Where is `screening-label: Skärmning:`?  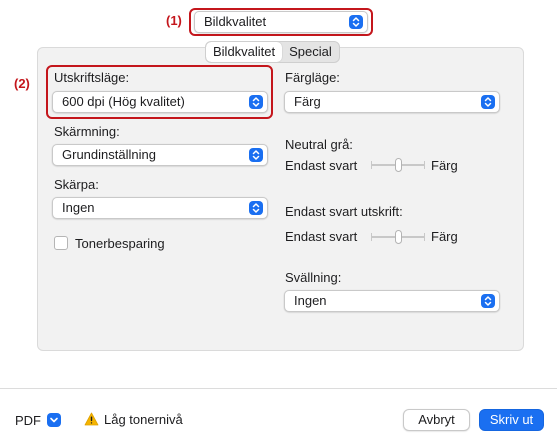
screening-label: Skärmning: is located at coordinates (87, 131).